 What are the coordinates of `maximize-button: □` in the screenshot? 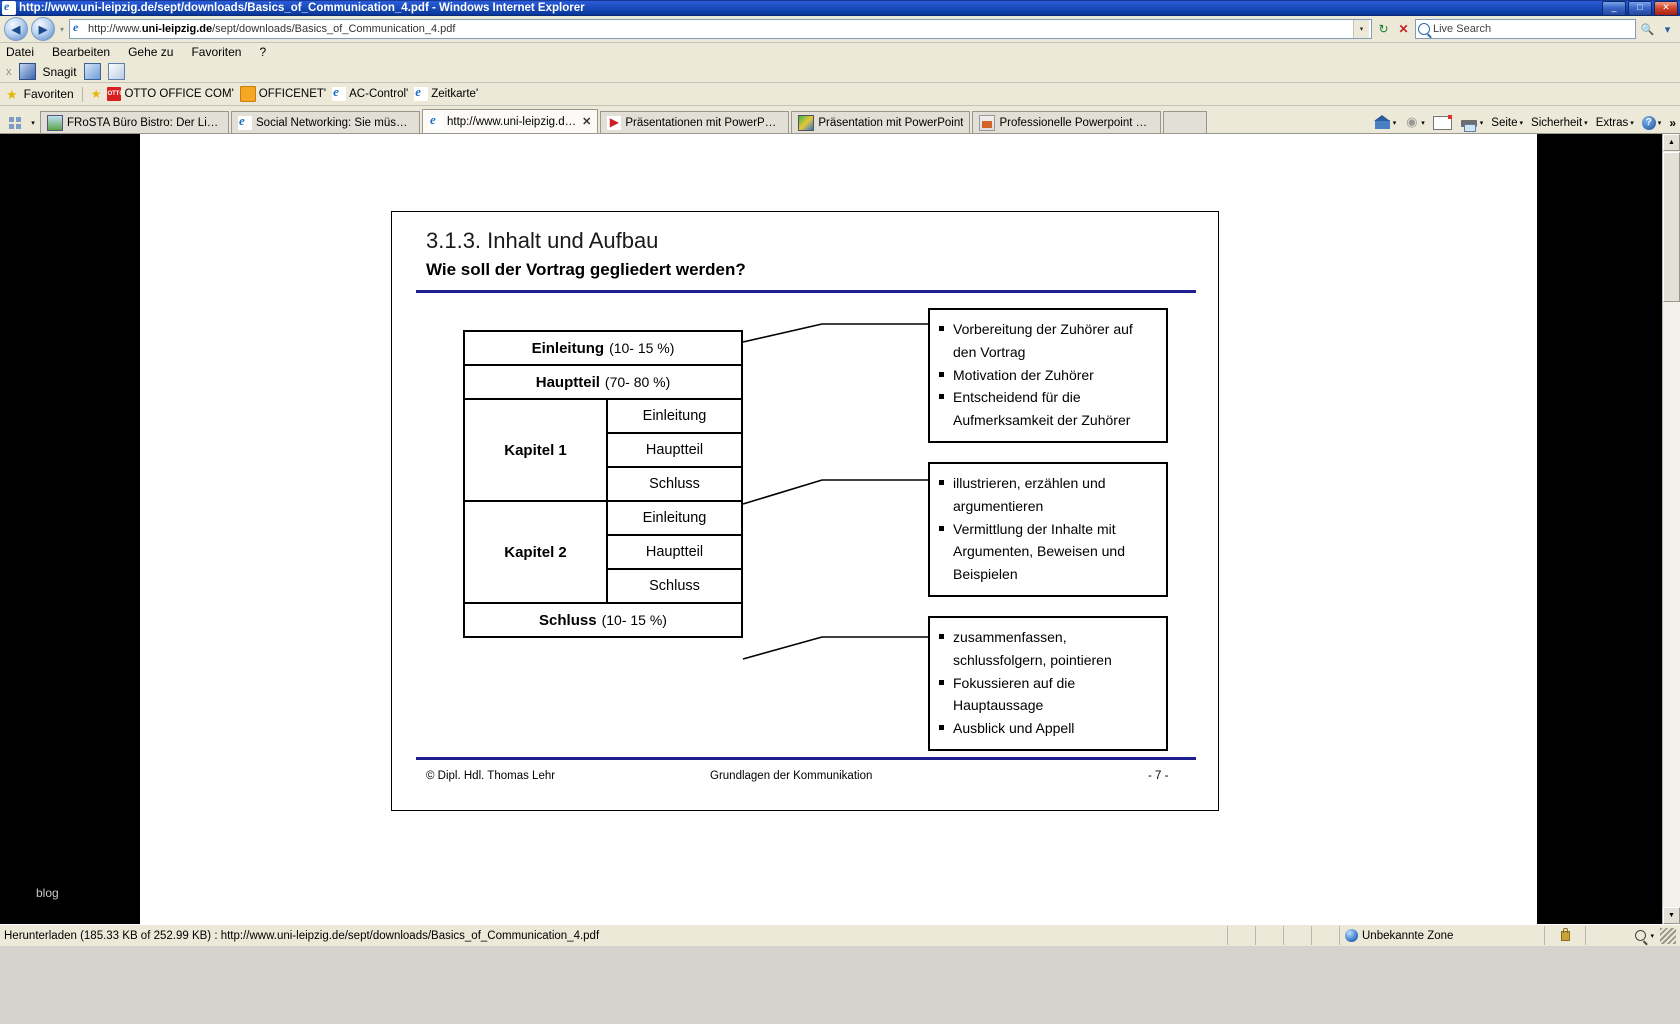 It's located at (1640, 8).